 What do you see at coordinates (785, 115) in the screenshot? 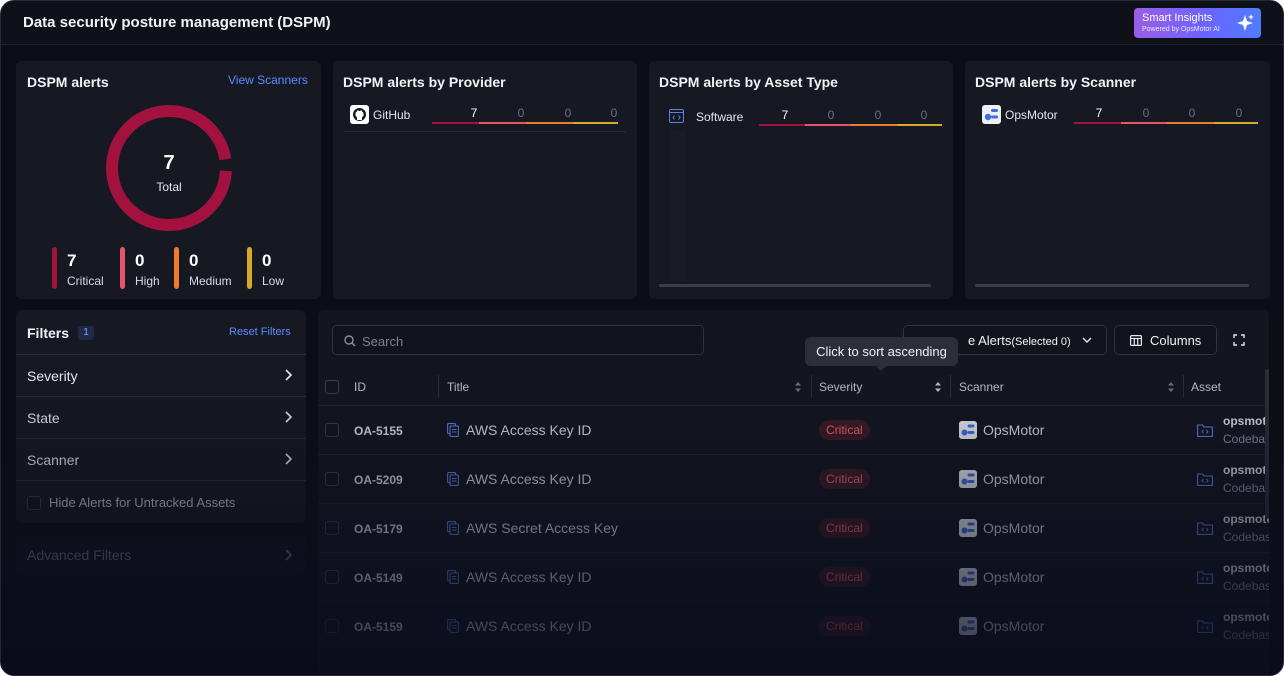
I see `asset-type-count-critical: 7` at bounding box center [785, 115].